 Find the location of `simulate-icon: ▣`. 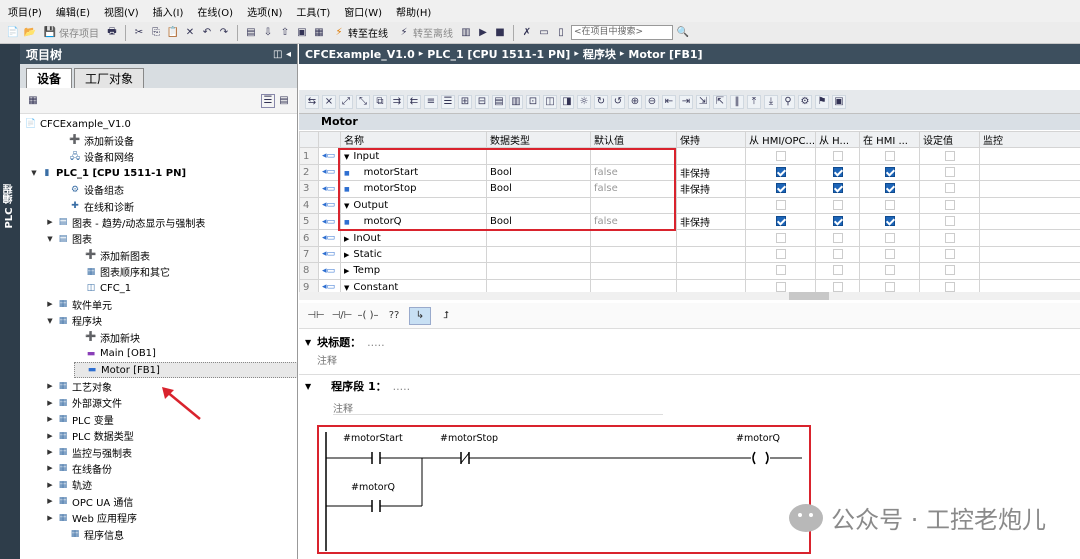

simulate-icon: ▣ is located at coordinates (302, 33).